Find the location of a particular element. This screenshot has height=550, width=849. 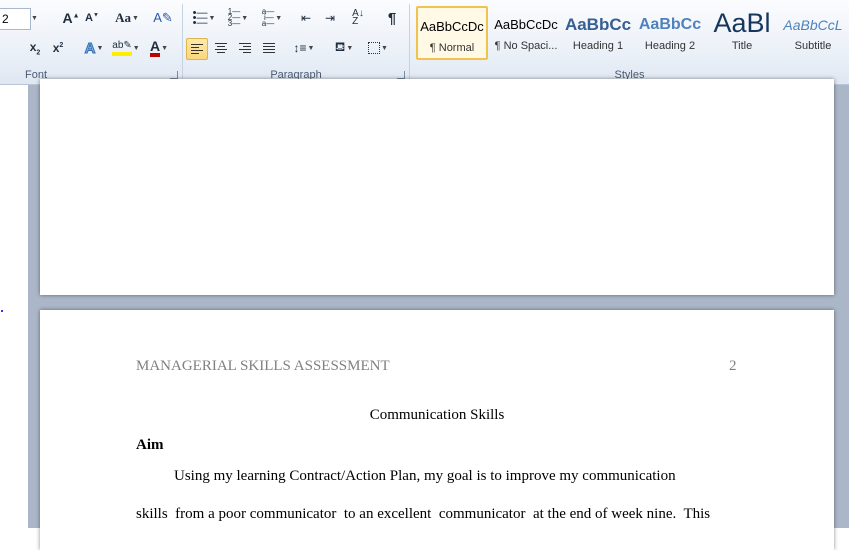

highlight-color-button: ab✎ ▼ is located at coordinates (126, 48).